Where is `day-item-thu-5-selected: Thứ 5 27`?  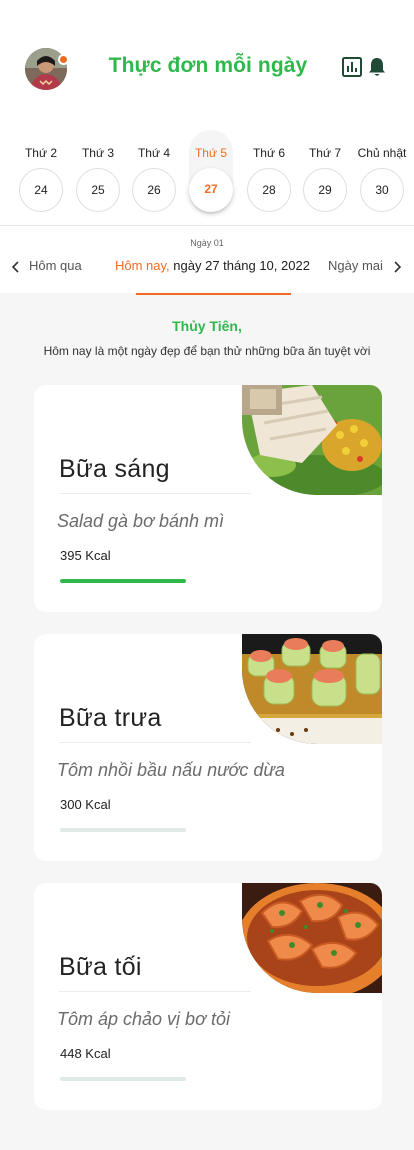
day-item-thu-5-selected: Thứ 5 27 is located at coordinates (211, 172).